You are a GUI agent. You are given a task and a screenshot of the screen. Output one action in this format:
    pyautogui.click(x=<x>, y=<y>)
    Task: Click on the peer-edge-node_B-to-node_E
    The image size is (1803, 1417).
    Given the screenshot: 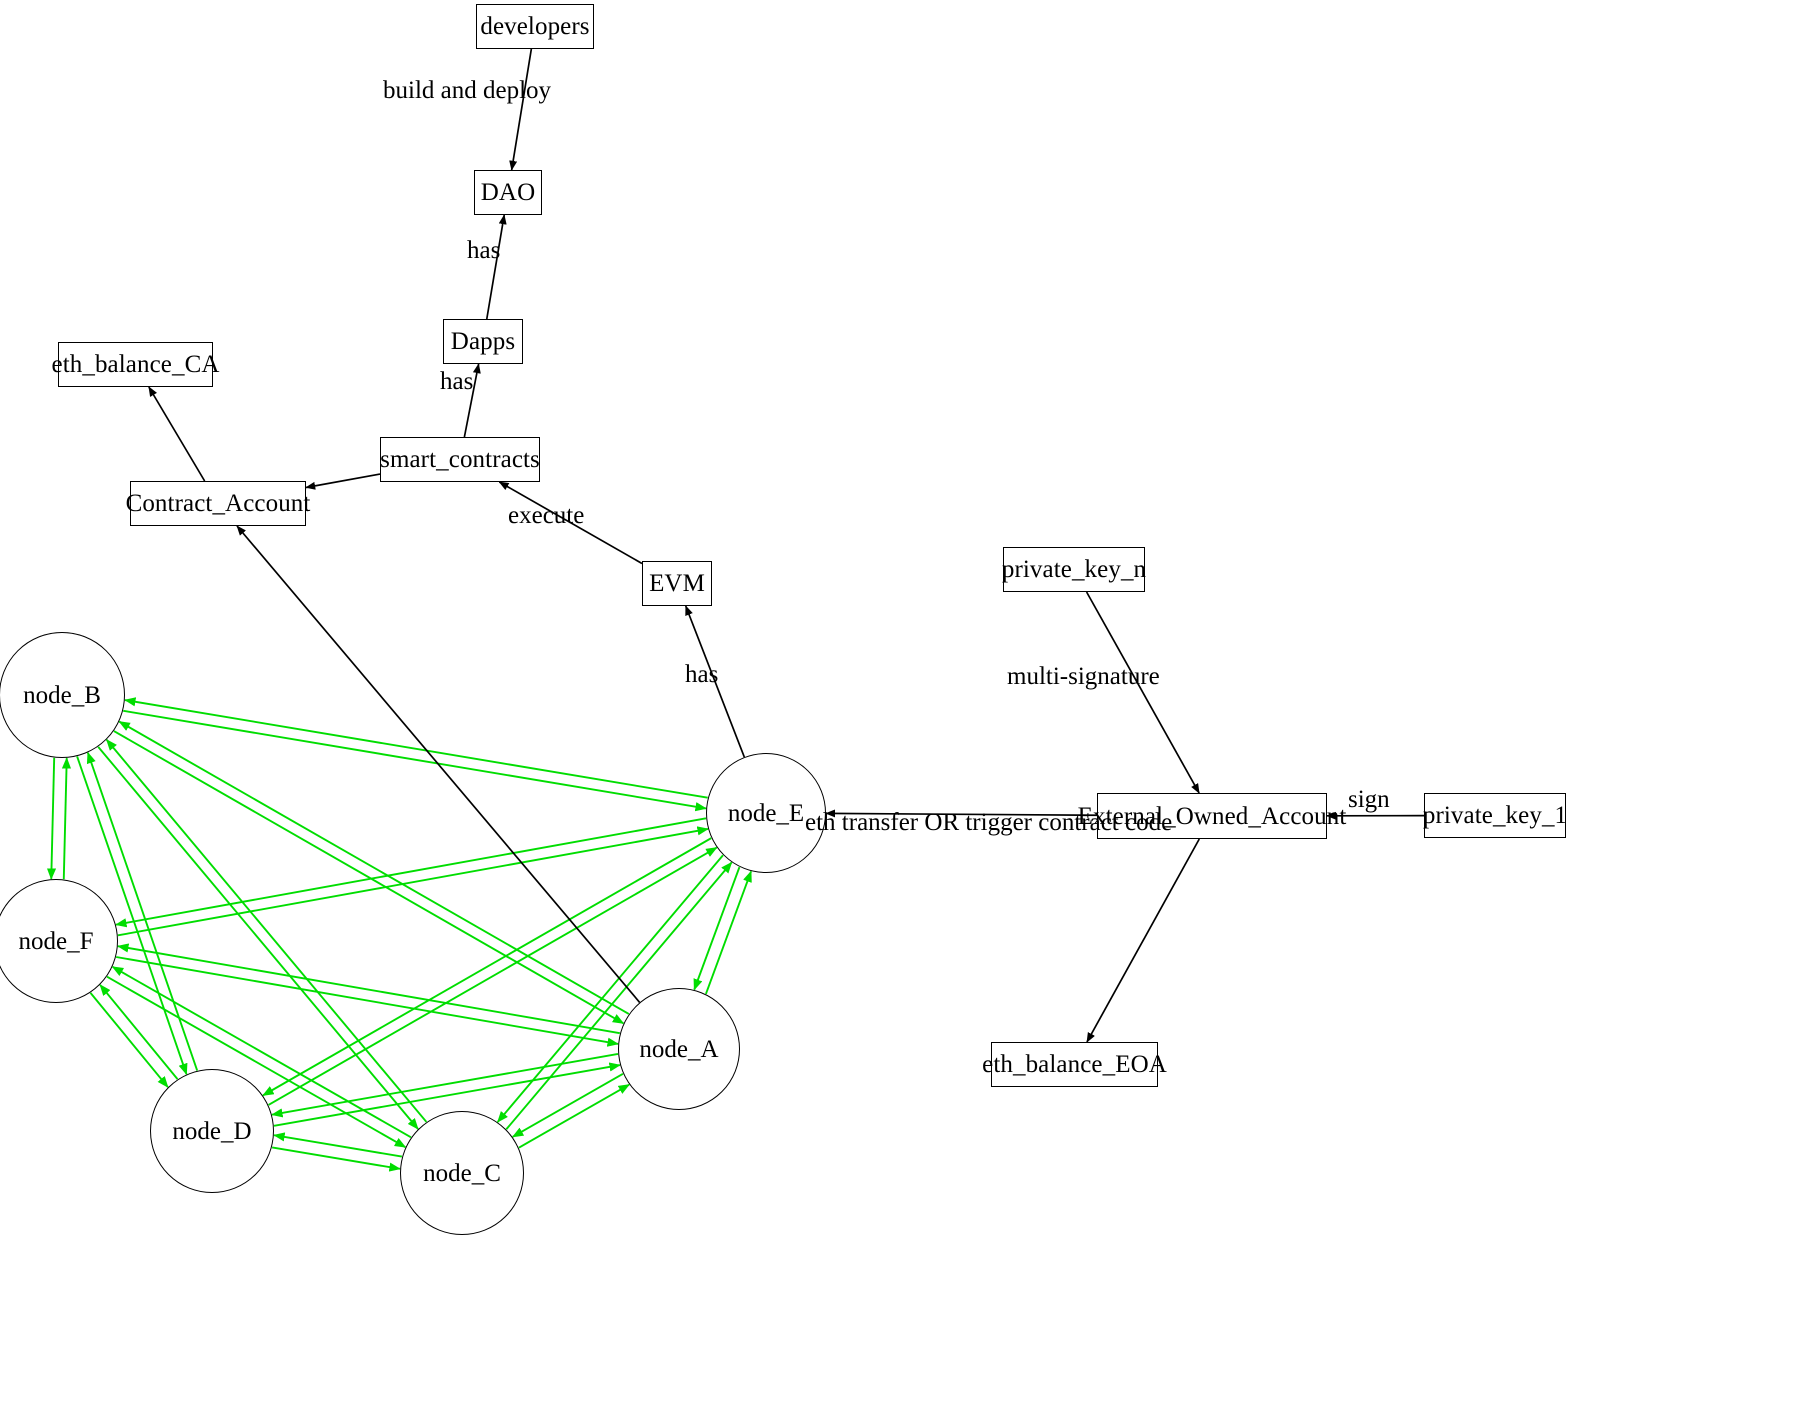 What is the action you would take?
    pyautogui.click(x=415, y=760)
    